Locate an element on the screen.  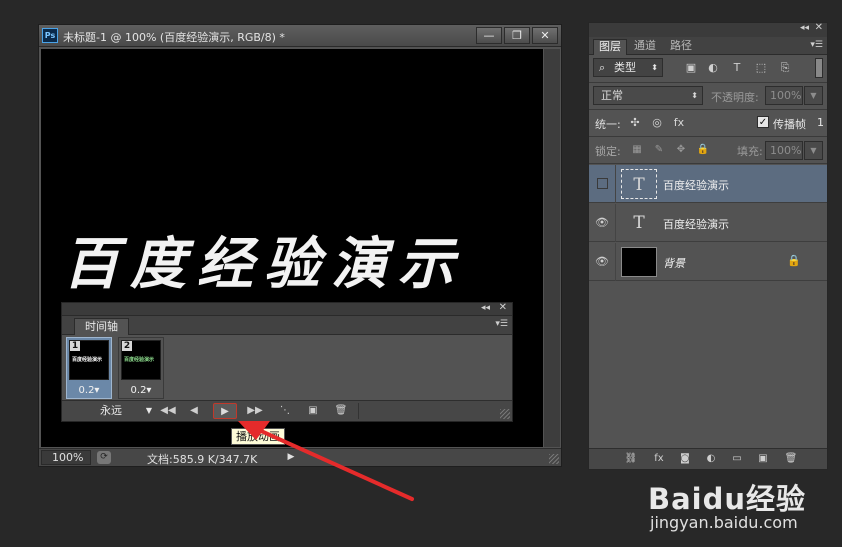
propagate-frame-label: 传播帧 is located at coordinates (789, 124).